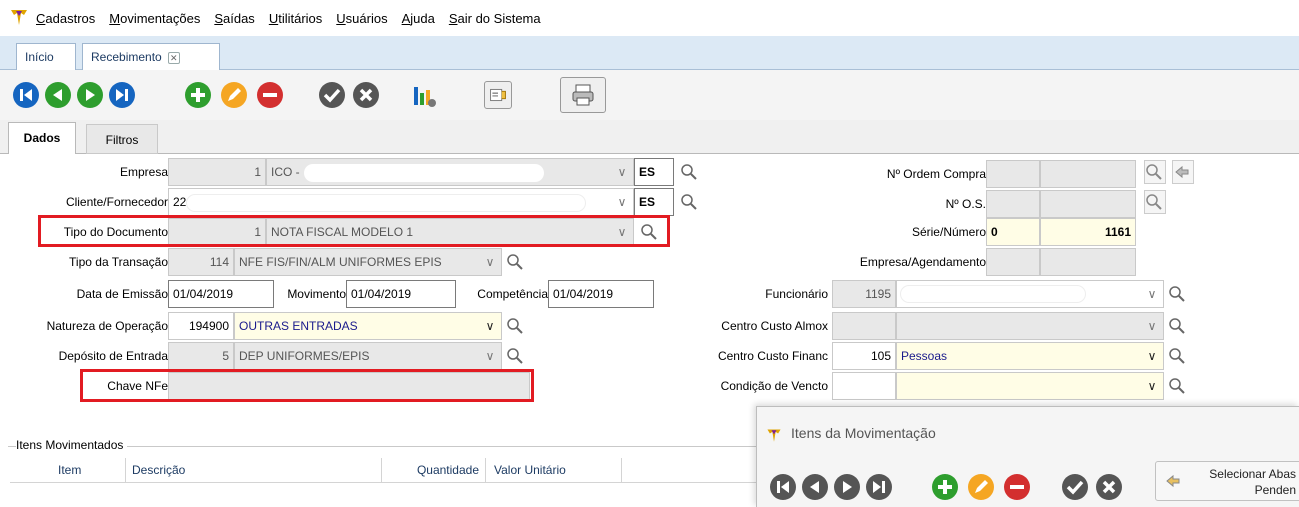 The width and height of the screenshot is (1299, 507). What do you see at coordinates (198, 95) in the screenshot?
I see `add-button` at bounding box center [198, 95].